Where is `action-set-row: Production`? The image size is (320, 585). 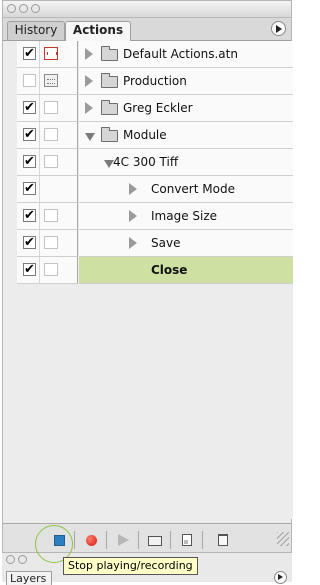 action-set-row: Production is located at coordinates (155, 81).